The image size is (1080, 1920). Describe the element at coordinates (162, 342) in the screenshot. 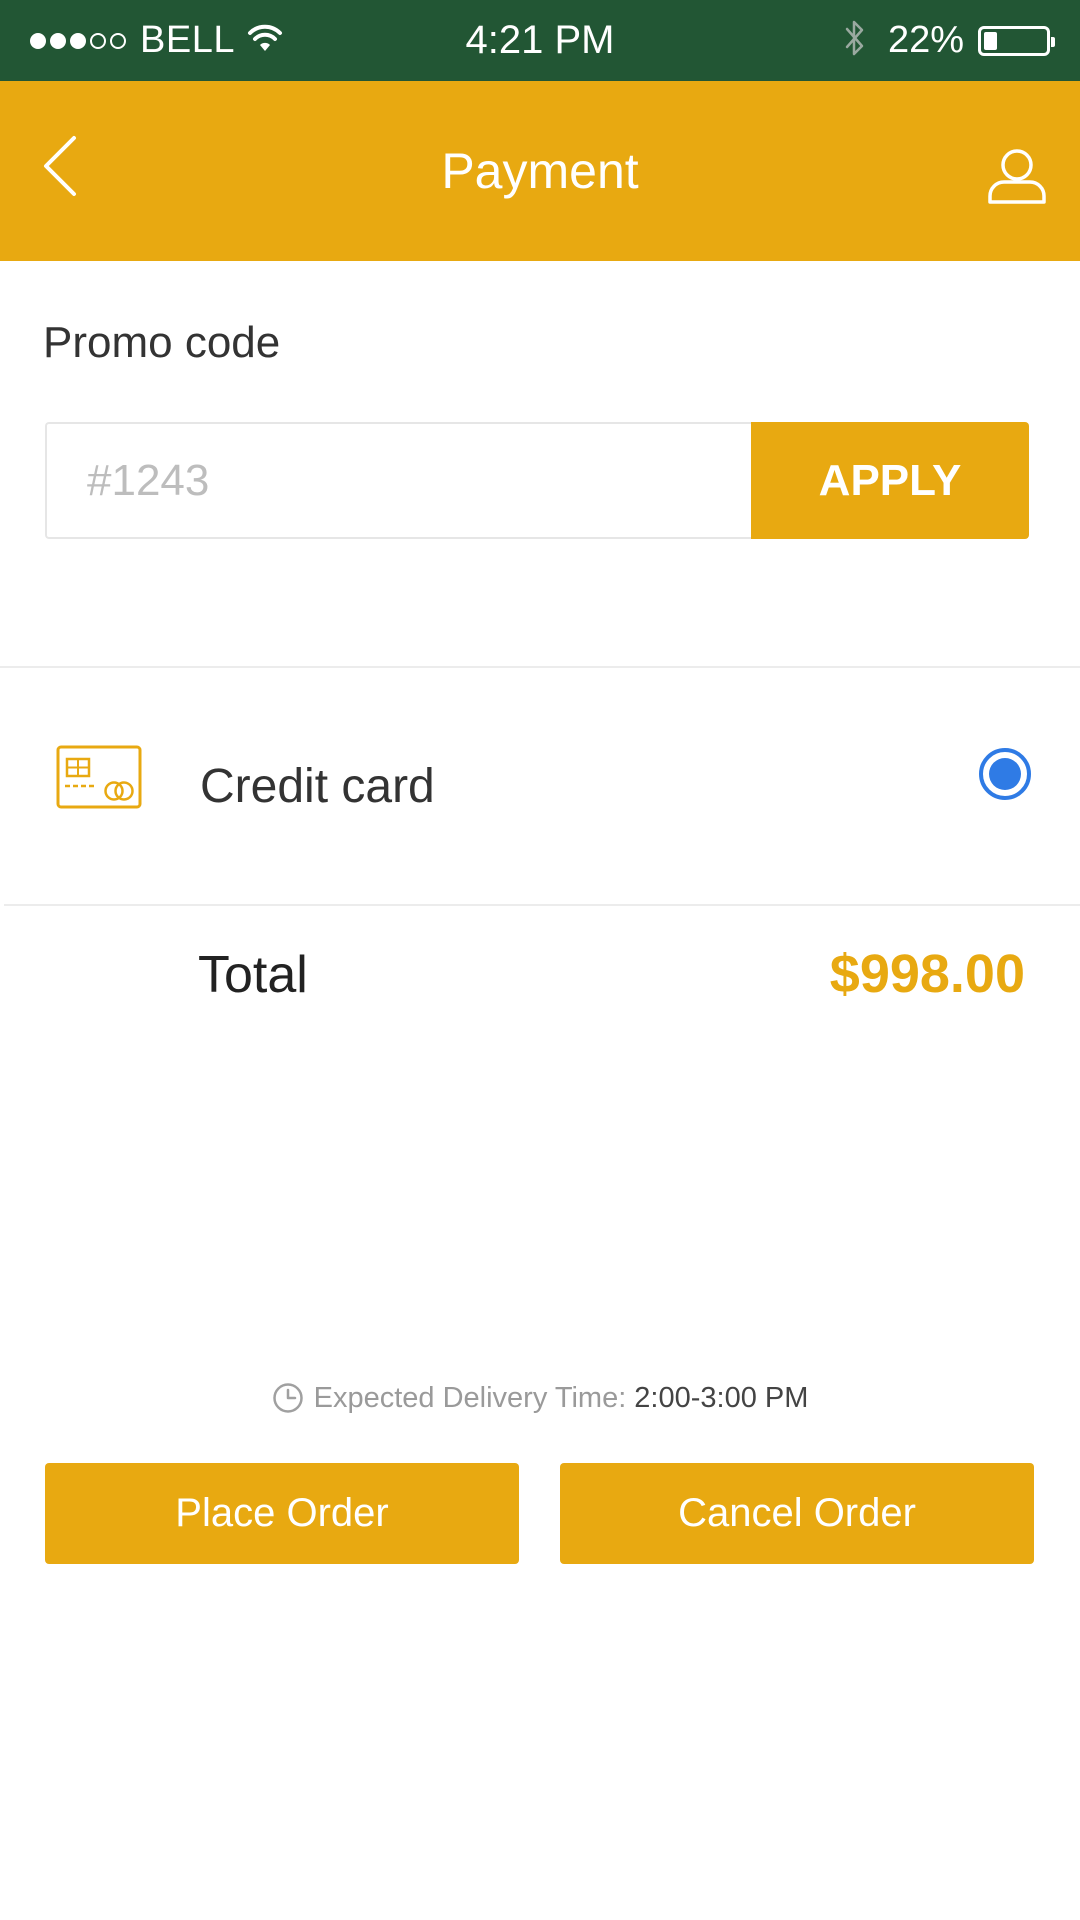

I see `promo-code-label: Promo code` at that location.